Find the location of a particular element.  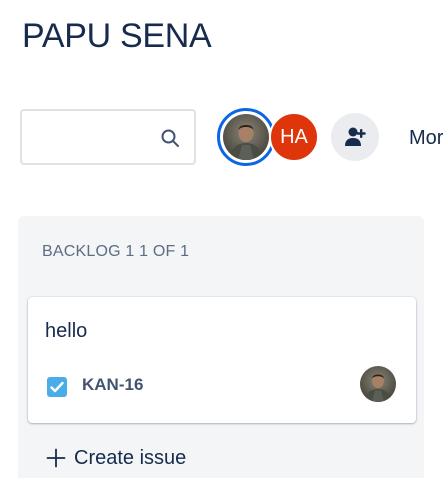

add-person-icon is located at coordinates (355, 136).